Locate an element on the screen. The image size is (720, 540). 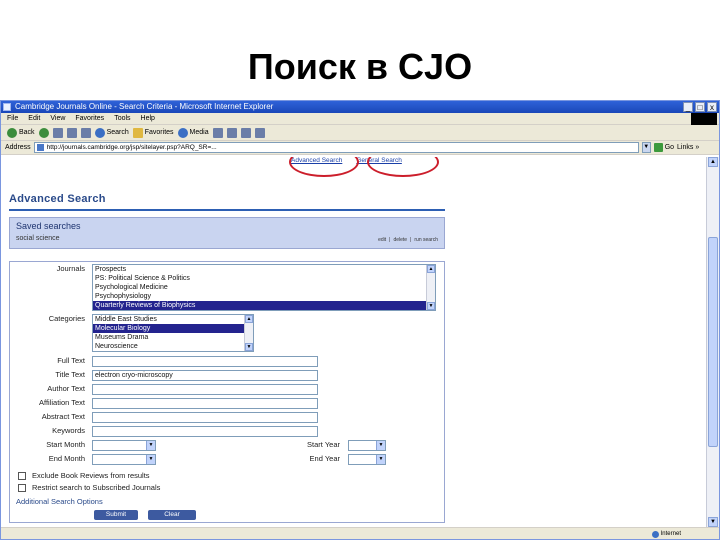
page-icon is located at coordinates (40, 147).